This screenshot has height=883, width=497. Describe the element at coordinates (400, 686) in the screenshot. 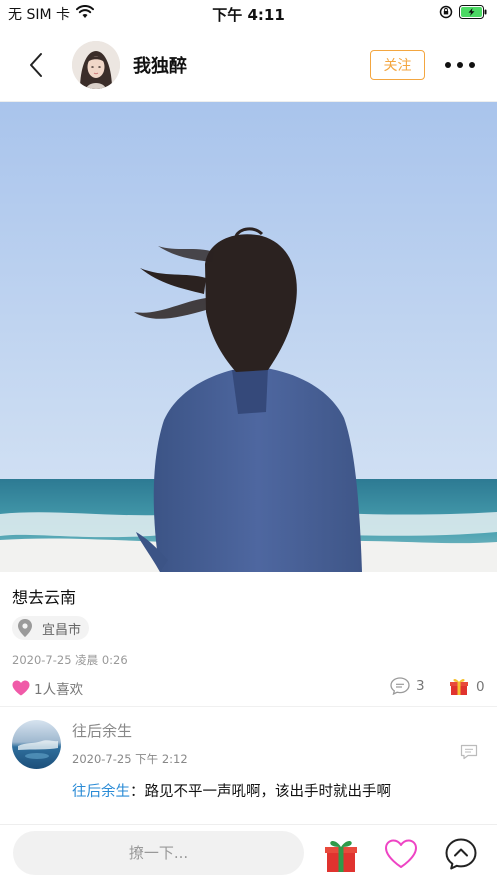

I see `comment-icon` at that location.